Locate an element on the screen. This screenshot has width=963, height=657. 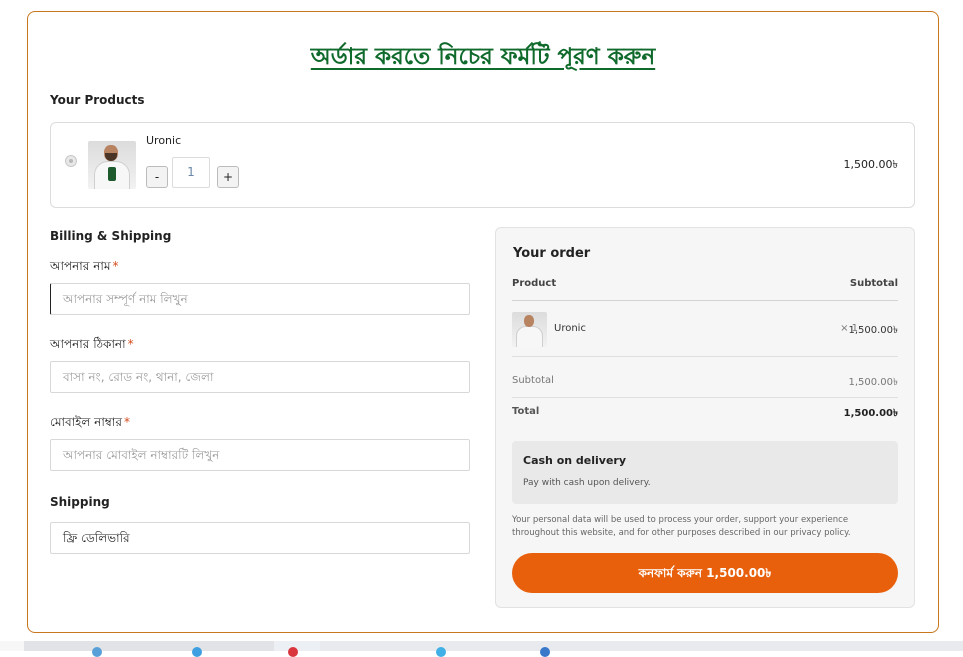
name-label: আপনার নাম * is located at coordinates (84, 266).